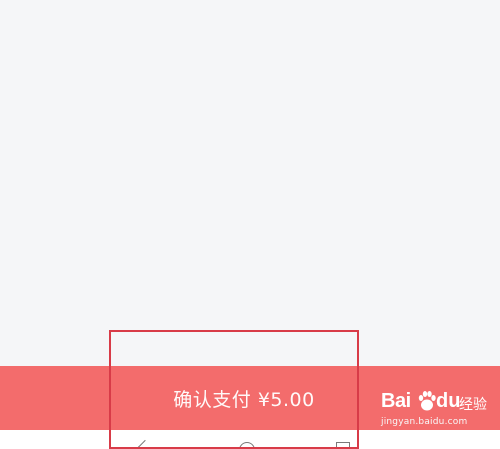 This screenshot has width=500, height=449. I want to click on confirm-pay-button: 确认支付 ¥5.00, so click(250, 398).